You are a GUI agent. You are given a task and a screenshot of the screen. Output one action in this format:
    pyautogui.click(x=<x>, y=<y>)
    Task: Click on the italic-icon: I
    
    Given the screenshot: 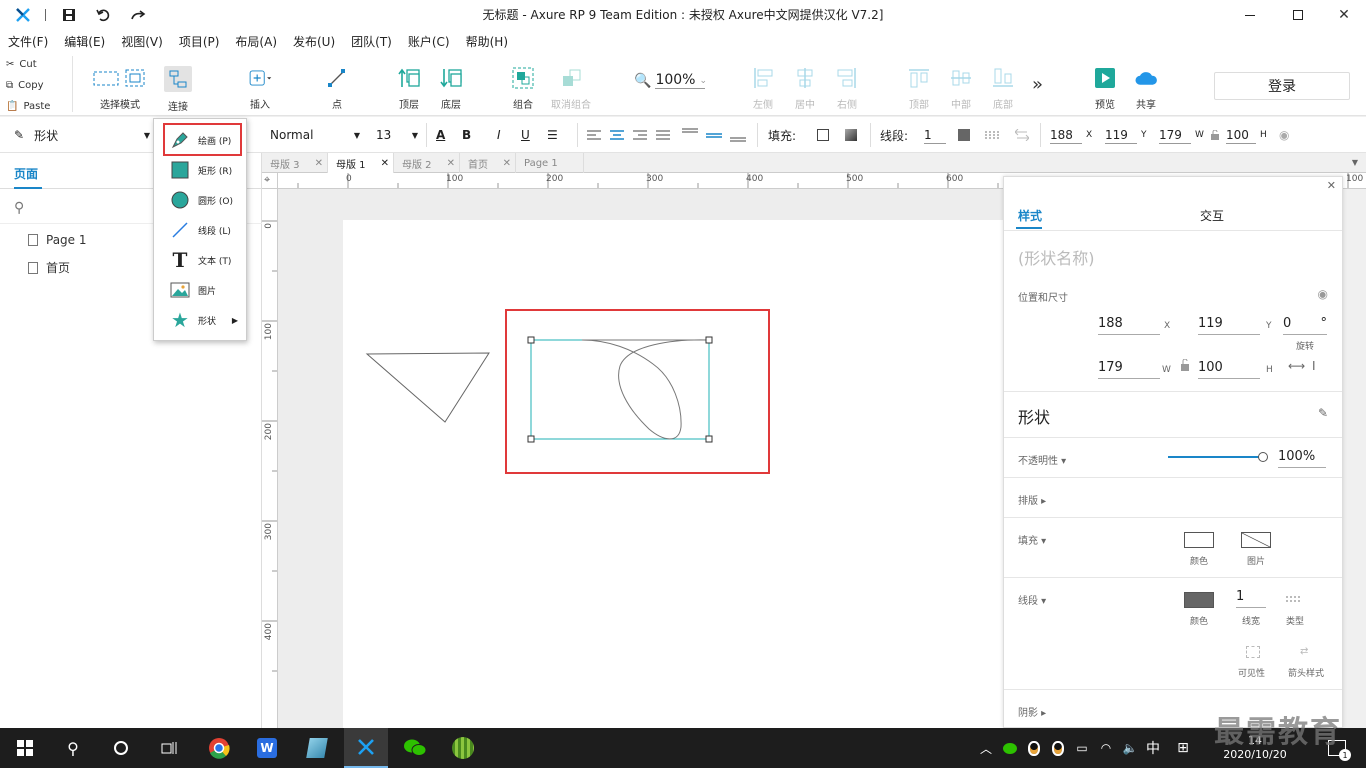 What is the action you would take?
    pyautogui.click(x=499, y=135)
    